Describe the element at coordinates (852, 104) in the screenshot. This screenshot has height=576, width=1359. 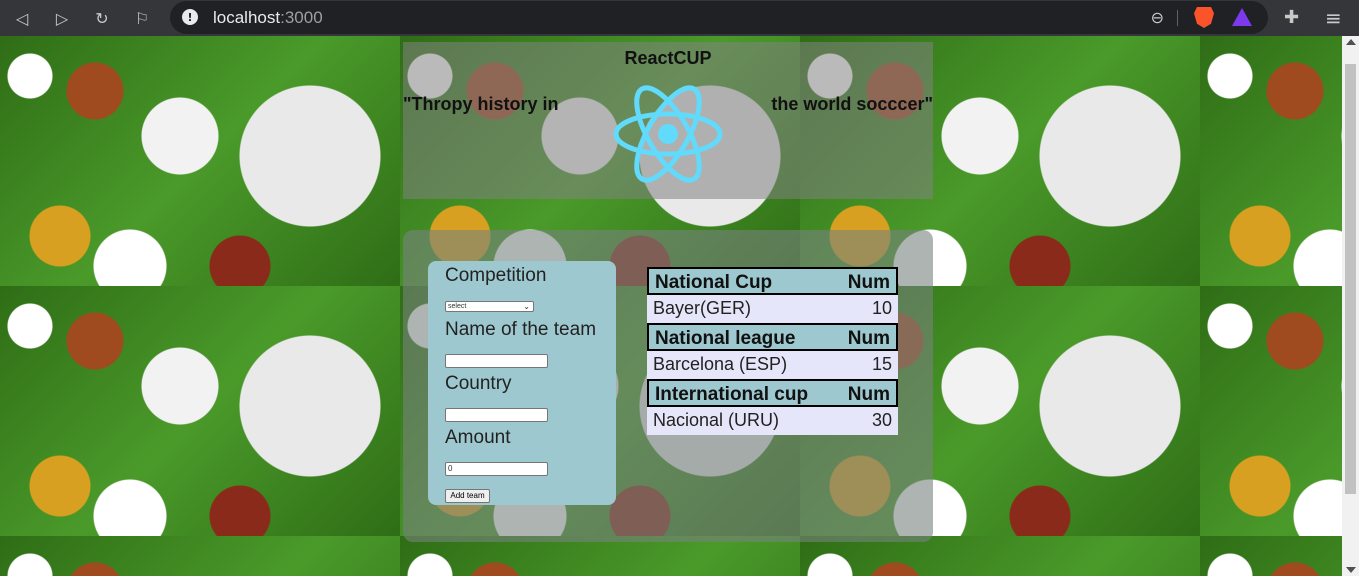
I see `slogan-right: the world socccer"` at that location.